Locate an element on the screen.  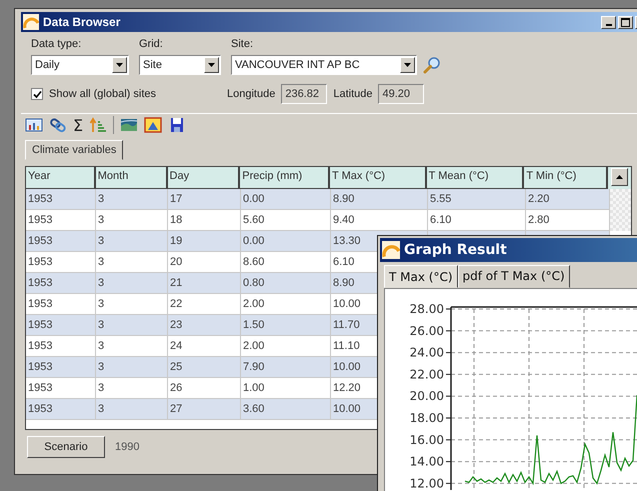
checkbox-label: Show all (global) sites is located at coordinates (103, 94).